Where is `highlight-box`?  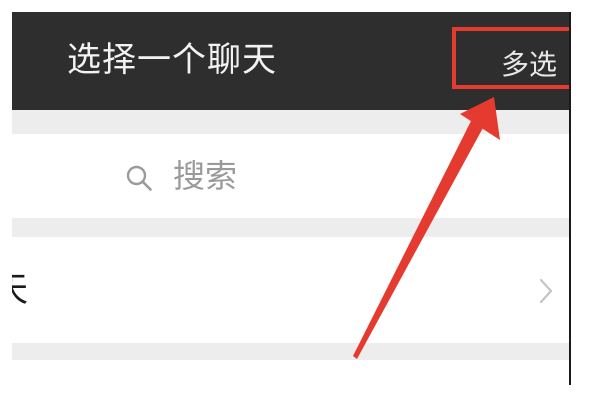 highlight-box is located at coordinates (510, 58).